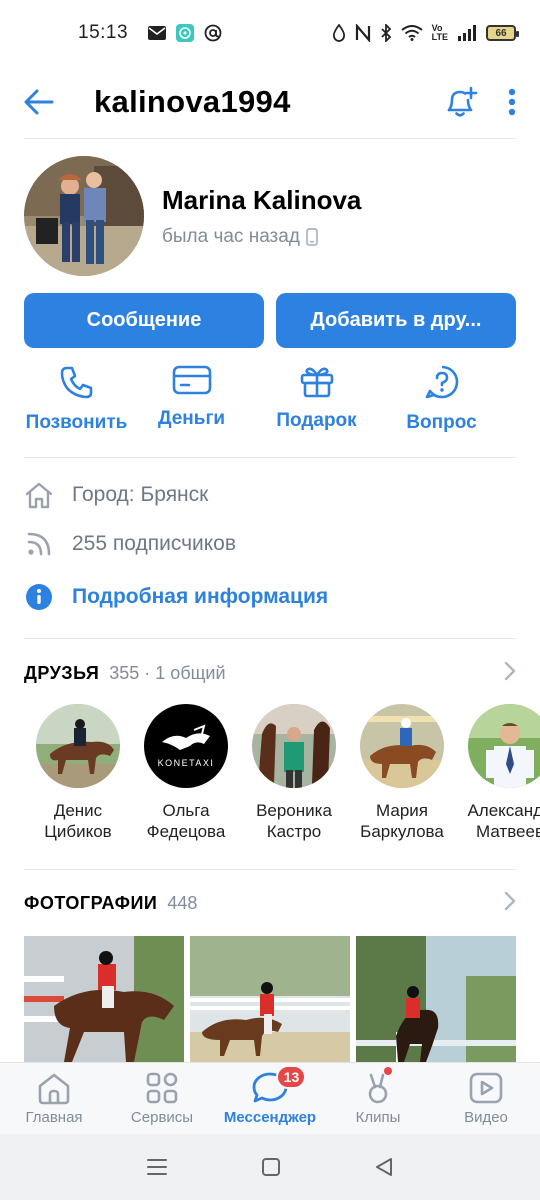 This screenshot has height=1200, width=540. Describe the element at coordinates (39, 544) in the screenshot. I see `rss-feed-icon` at that location.